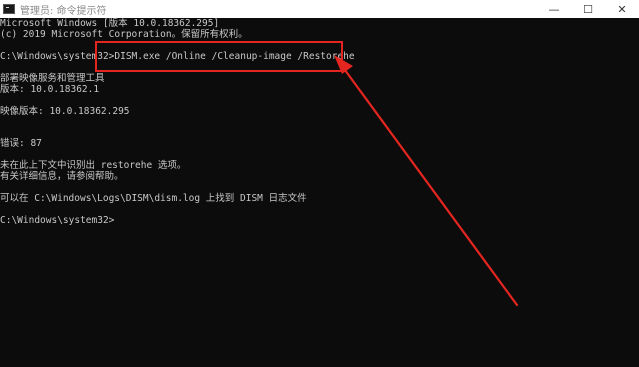  Describe the element at coordinates (50, 89) in the screenshot. I see `console-line-tool-version: 版本: 10.0.18362.1` at that location.